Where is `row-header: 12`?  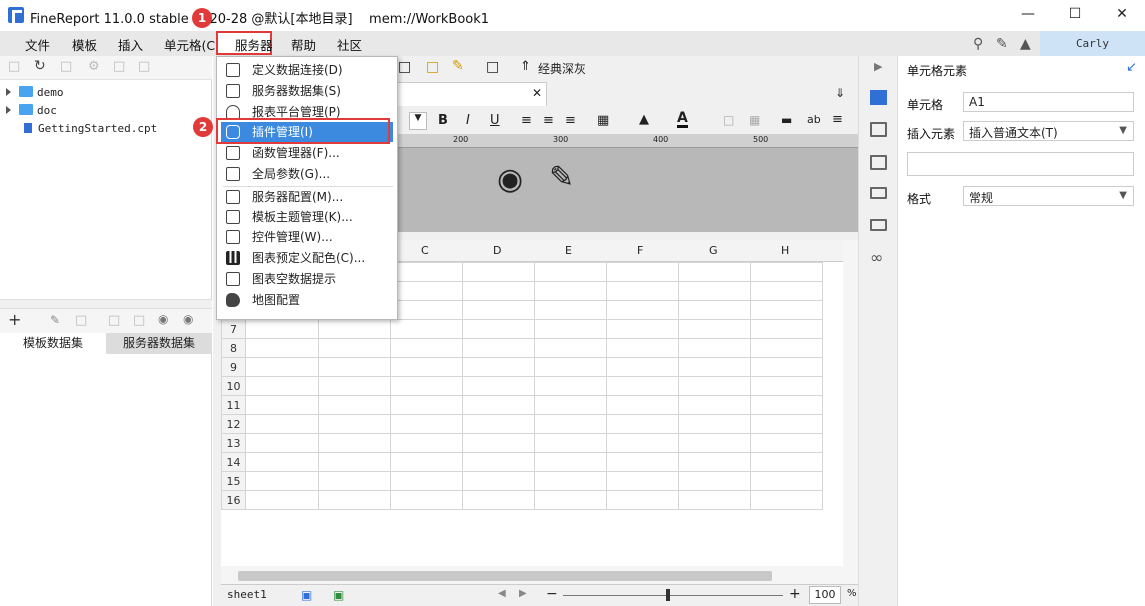
row-header: 12 is located at coordinates (233, 424).